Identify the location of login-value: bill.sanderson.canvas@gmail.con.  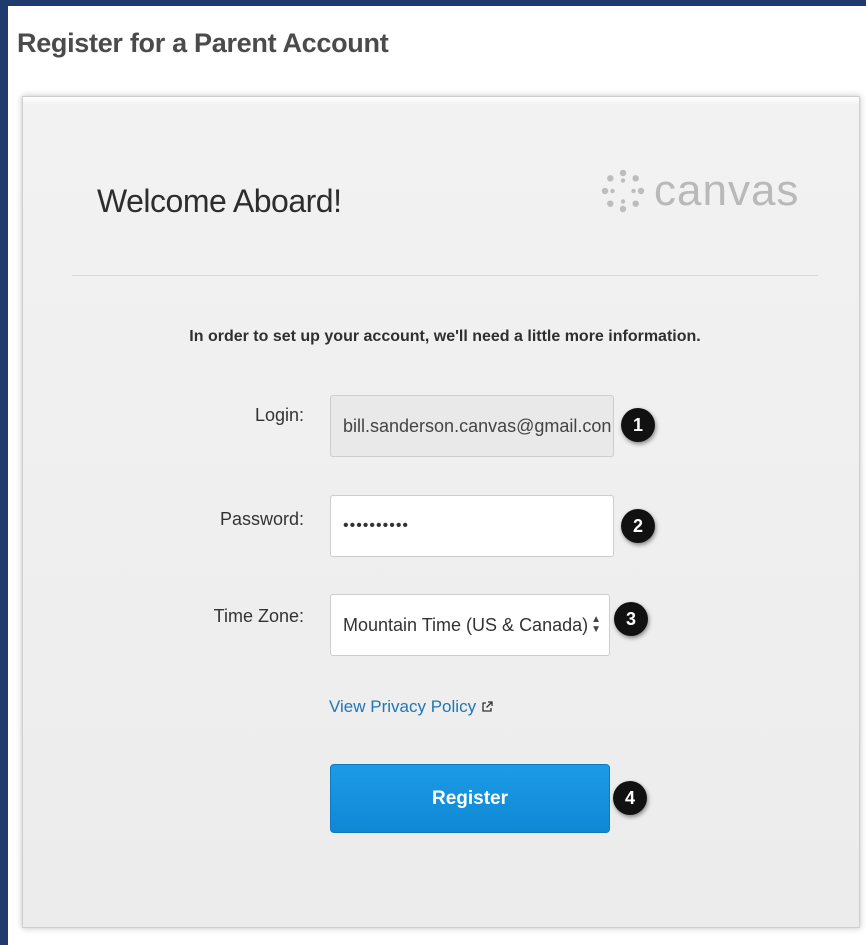
(477, 425).